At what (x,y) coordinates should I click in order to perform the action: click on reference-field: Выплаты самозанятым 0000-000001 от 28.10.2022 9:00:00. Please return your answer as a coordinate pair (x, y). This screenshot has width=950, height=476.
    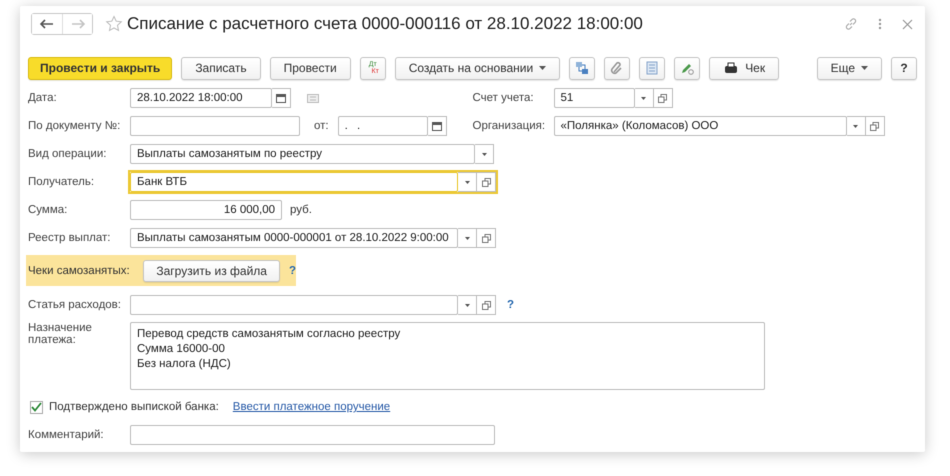
    Looking at the image, I should click on (294, 238).